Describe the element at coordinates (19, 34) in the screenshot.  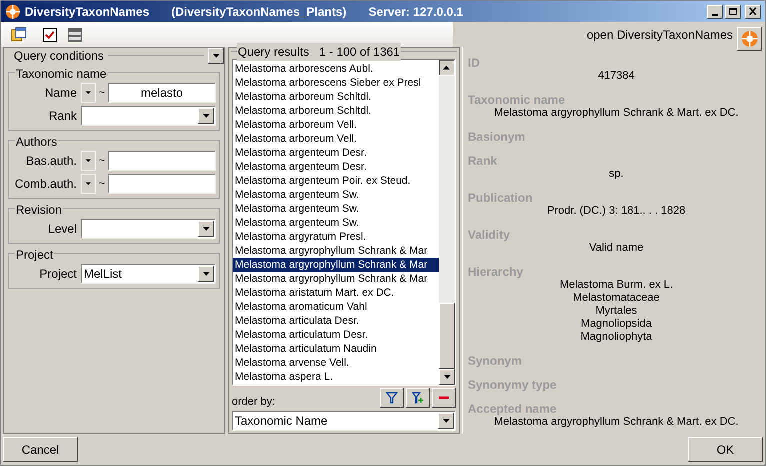
I see `window-layout-icon` at that location.